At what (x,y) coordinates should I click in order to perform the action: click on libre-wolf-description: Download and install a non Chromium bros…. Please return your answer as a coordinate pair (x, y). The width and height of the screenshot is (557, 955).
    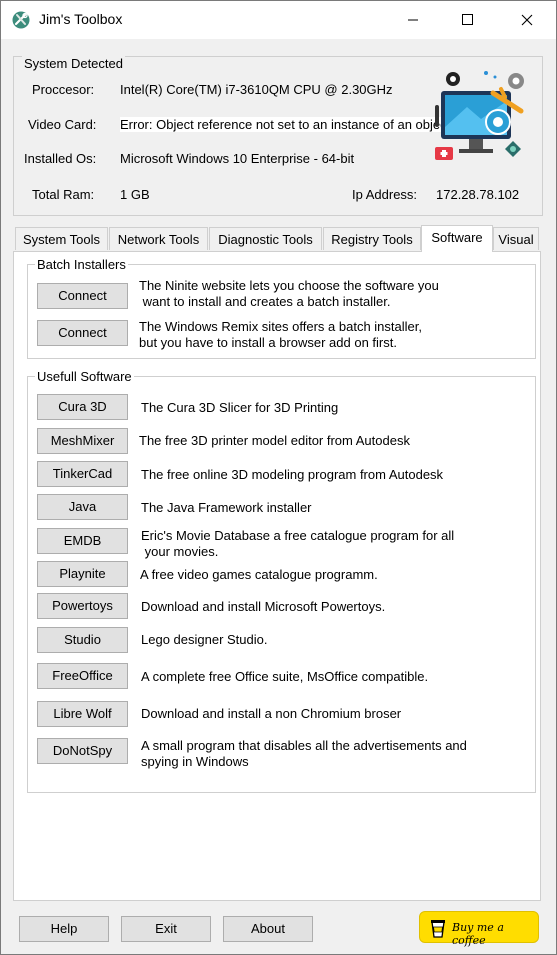
    Looking at the image, I should click on (271, 713).